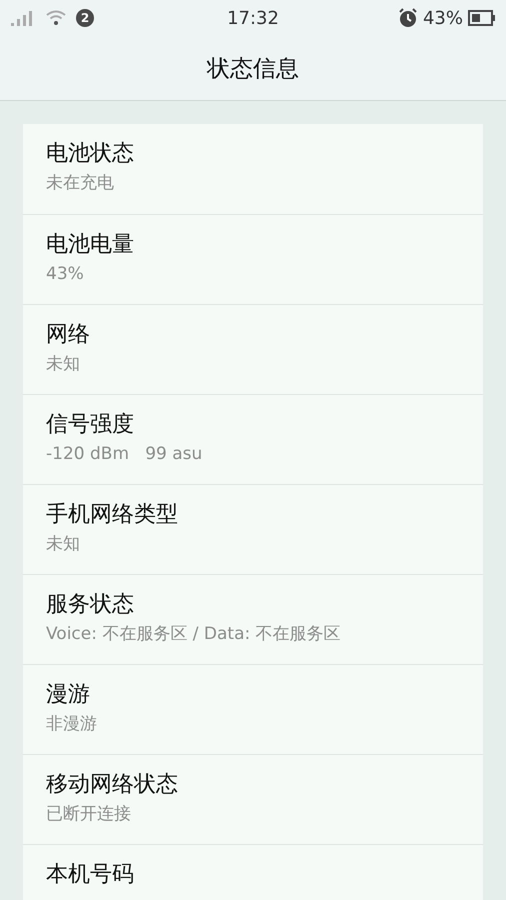 This screenshot has width=506, height=900. Describe the element at coordinates (253, 69) in the screenshot. I see `page-title: 状态信息` at that location.